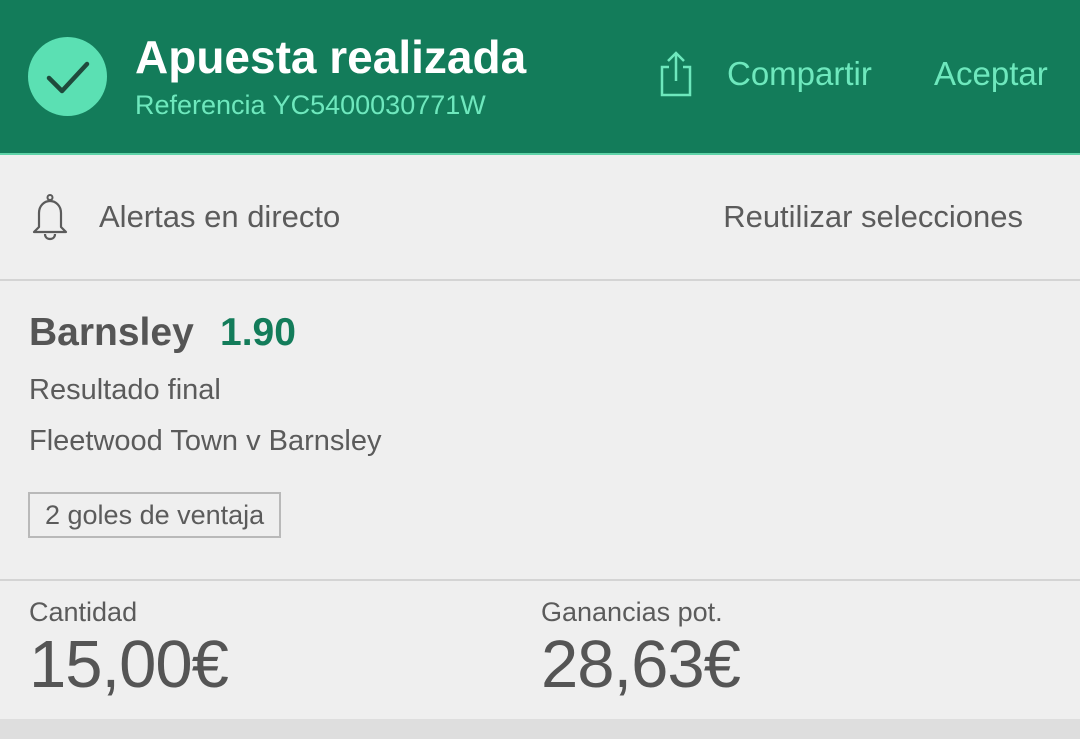 The image size is (1080, 739). Describe the element at coordinates (83, 612) in the screenshot. I see `stake-label: Cantidad` at that location.